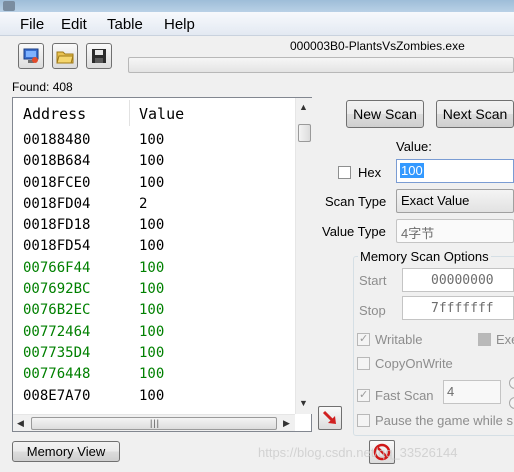 The image size is (514, 472). I want to click on scan-type-label: Scan Type, so click(356, 201).